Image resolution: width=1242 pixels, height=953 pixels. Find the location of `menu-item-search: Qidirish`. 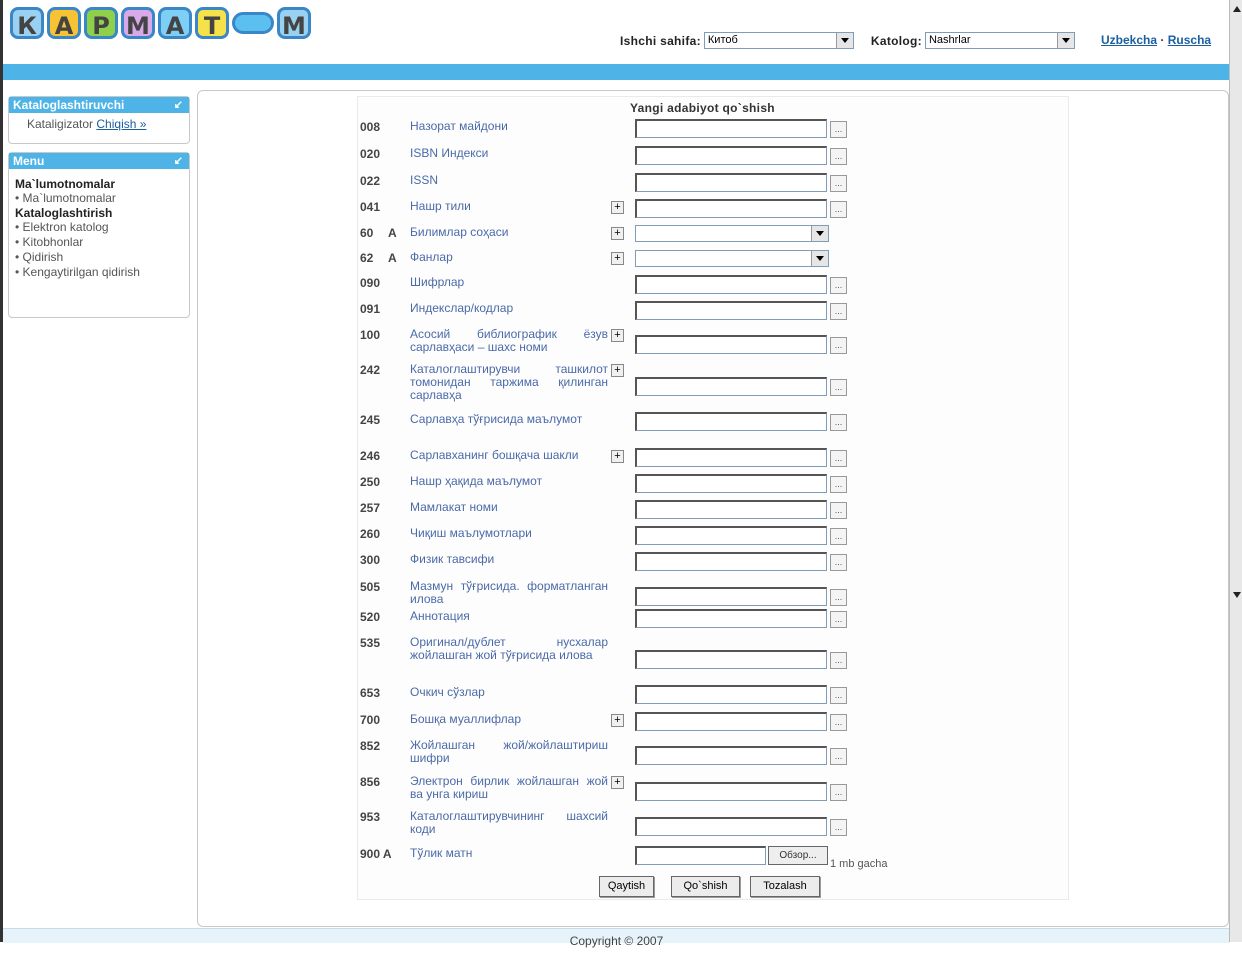

menu-item-search: Qidirish is located at coordinates (99, 257).